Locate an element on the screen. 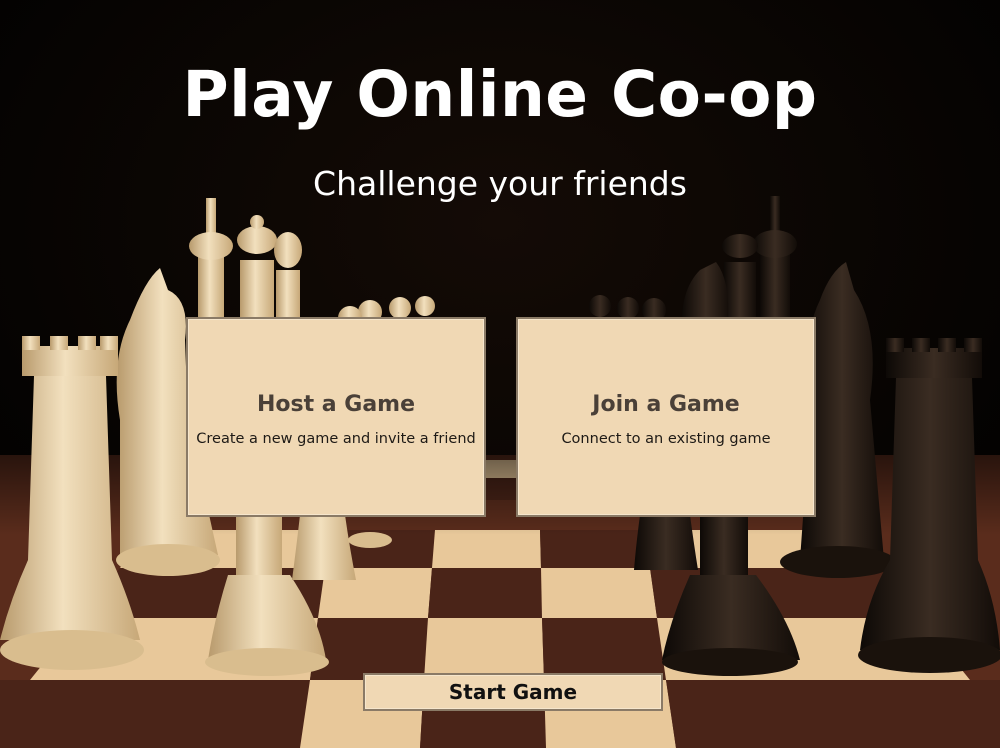 Image resolution: width=1000 pixels, height=748 pixels. start-game-button: Start Game is located at coordinates (513, 692).